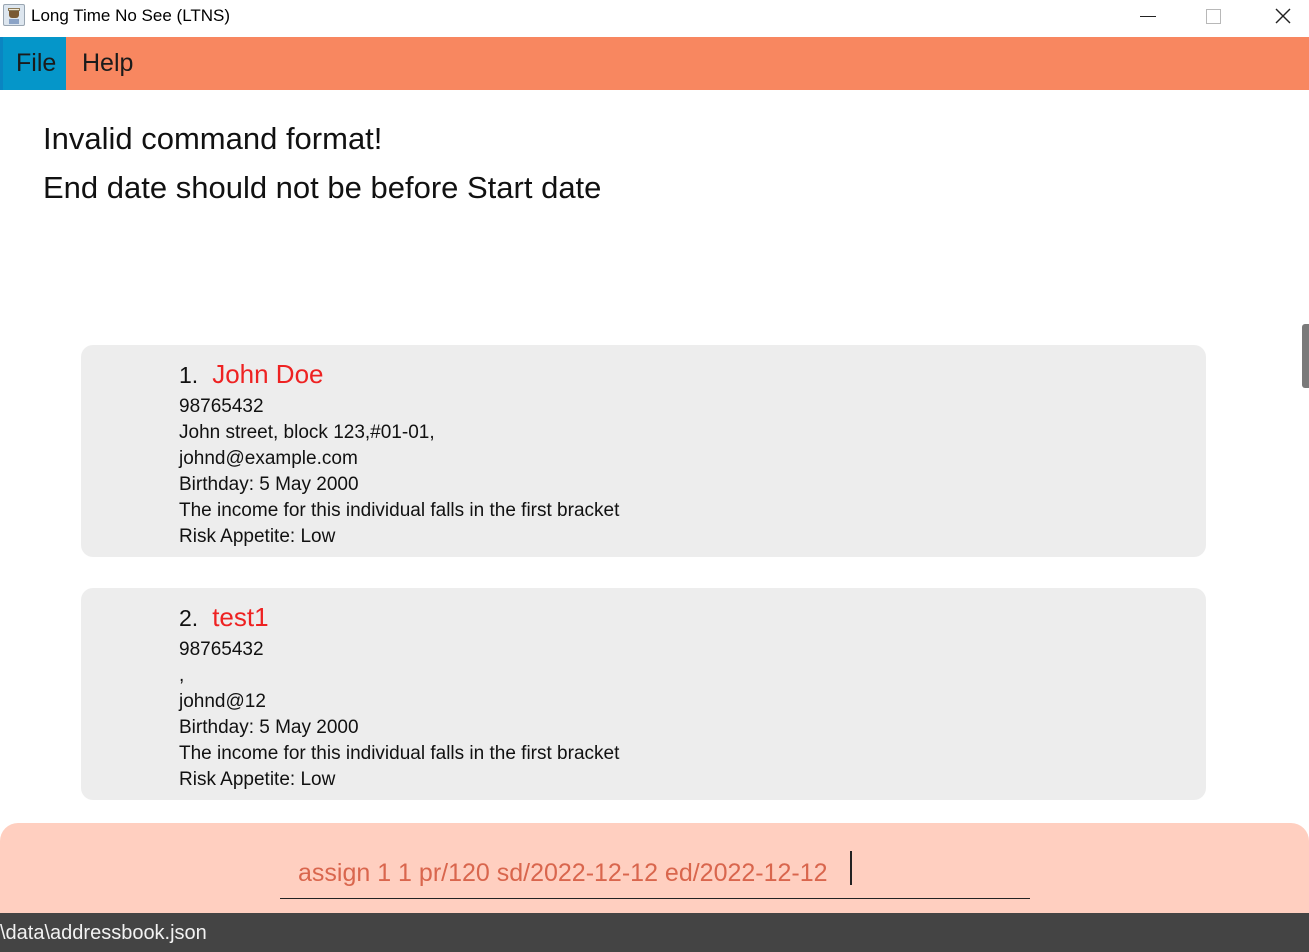 The image size is (1309, 952). I want to click on result-line: End date should not be before Start date, so click(322, 187).